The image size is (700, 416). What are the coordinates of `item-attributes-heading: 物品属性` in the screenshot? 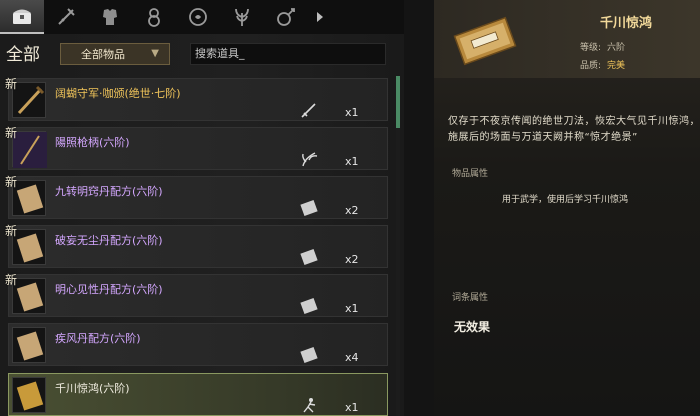 It's located at (470, 174).